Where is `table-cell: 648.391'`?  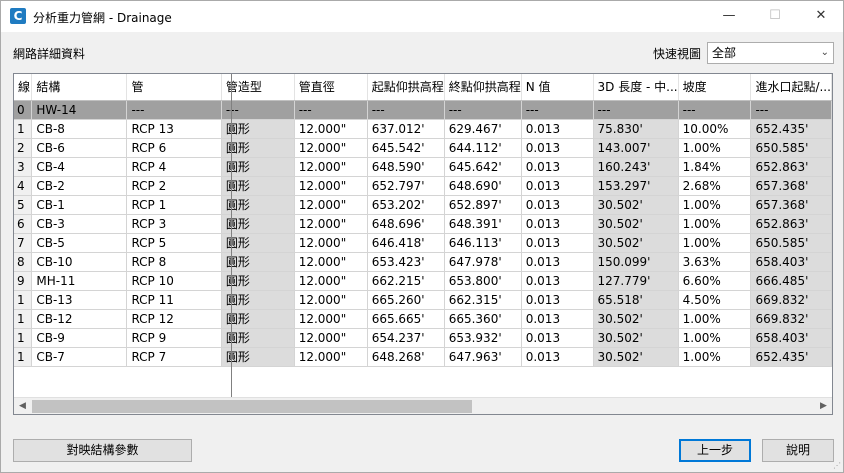 table-cell: 648.391' is located at coordinates (483, 224).